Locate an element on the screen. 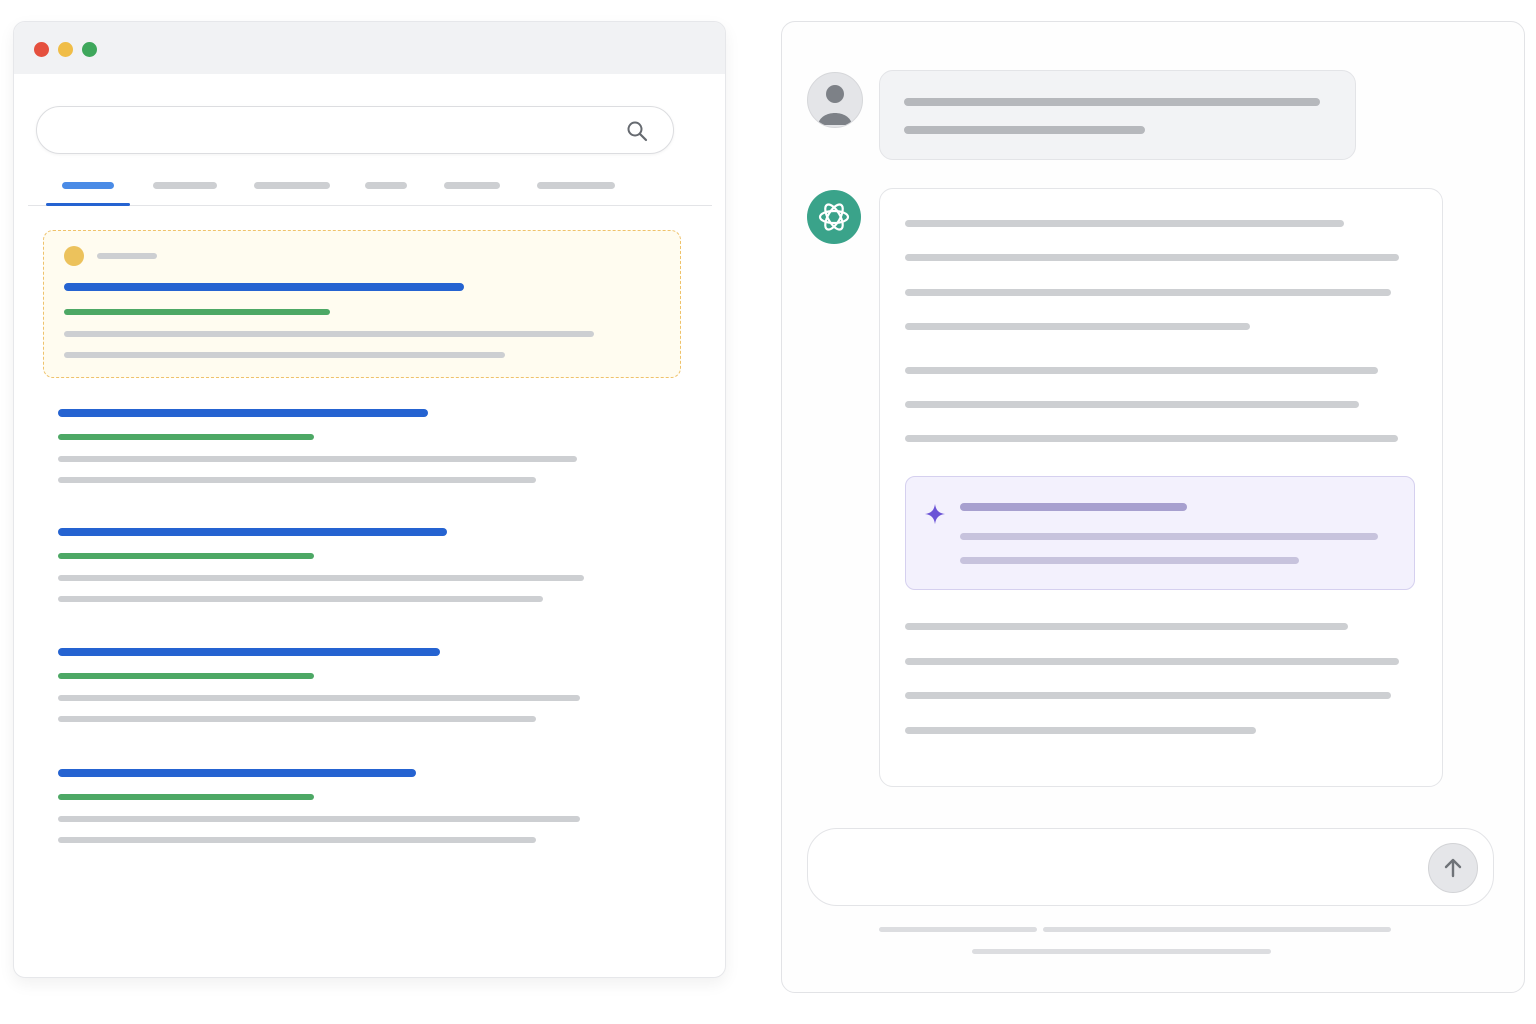 Image resolution: width=1536 pixels, height=1024 pixels. tabs-divider is located at coordinates (370, 205).